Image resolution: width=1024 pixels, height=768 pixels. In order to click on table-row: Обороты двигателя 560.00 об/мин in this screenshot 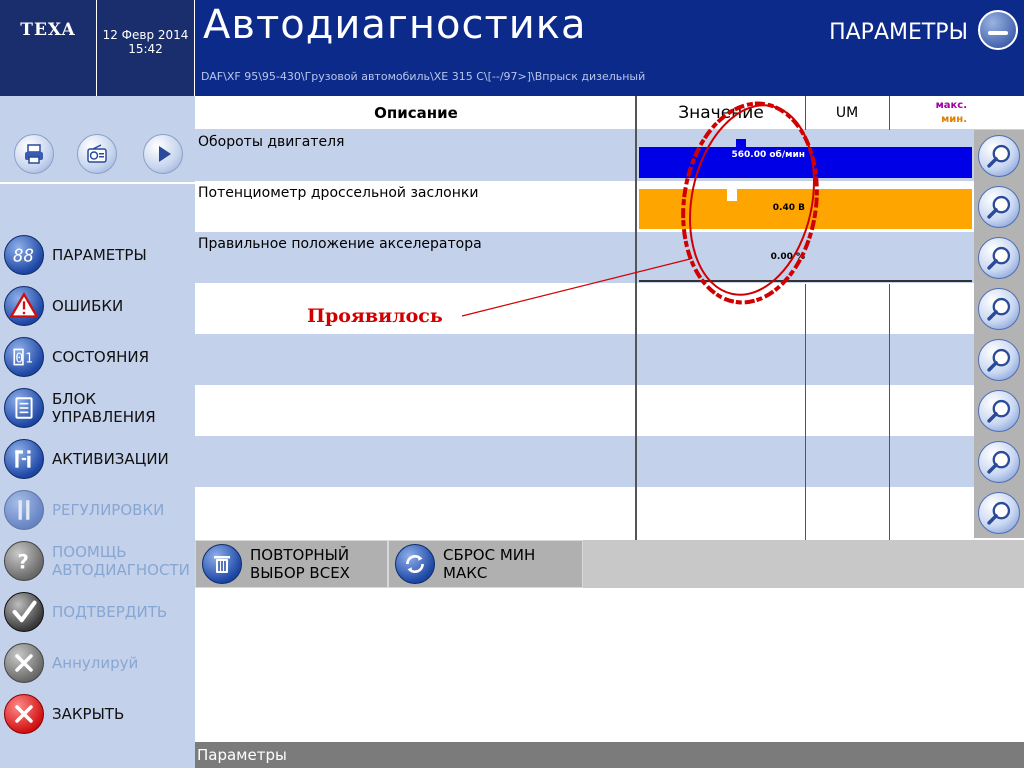, I will do `click(609, 155)`.